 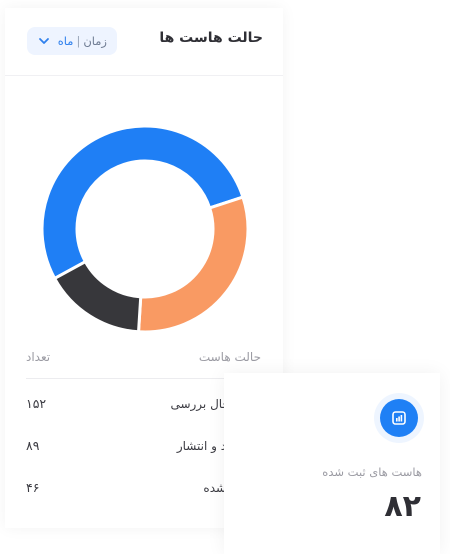 I want to click on chart-icon-glyph, so click(x=399, y=418).